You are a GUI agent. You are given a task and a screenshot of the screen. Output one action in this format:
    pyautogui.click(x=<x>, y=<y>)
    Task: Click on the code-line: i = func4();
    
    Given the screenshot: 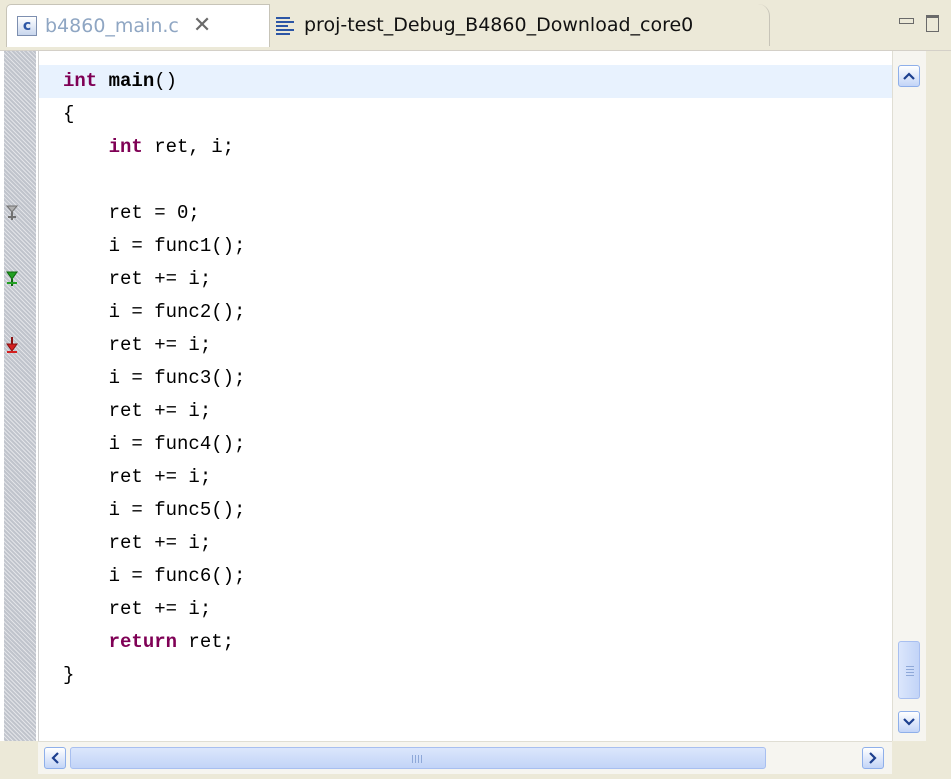 What is the action you would take?
    pyautogui.click(x=154, y=444)
    